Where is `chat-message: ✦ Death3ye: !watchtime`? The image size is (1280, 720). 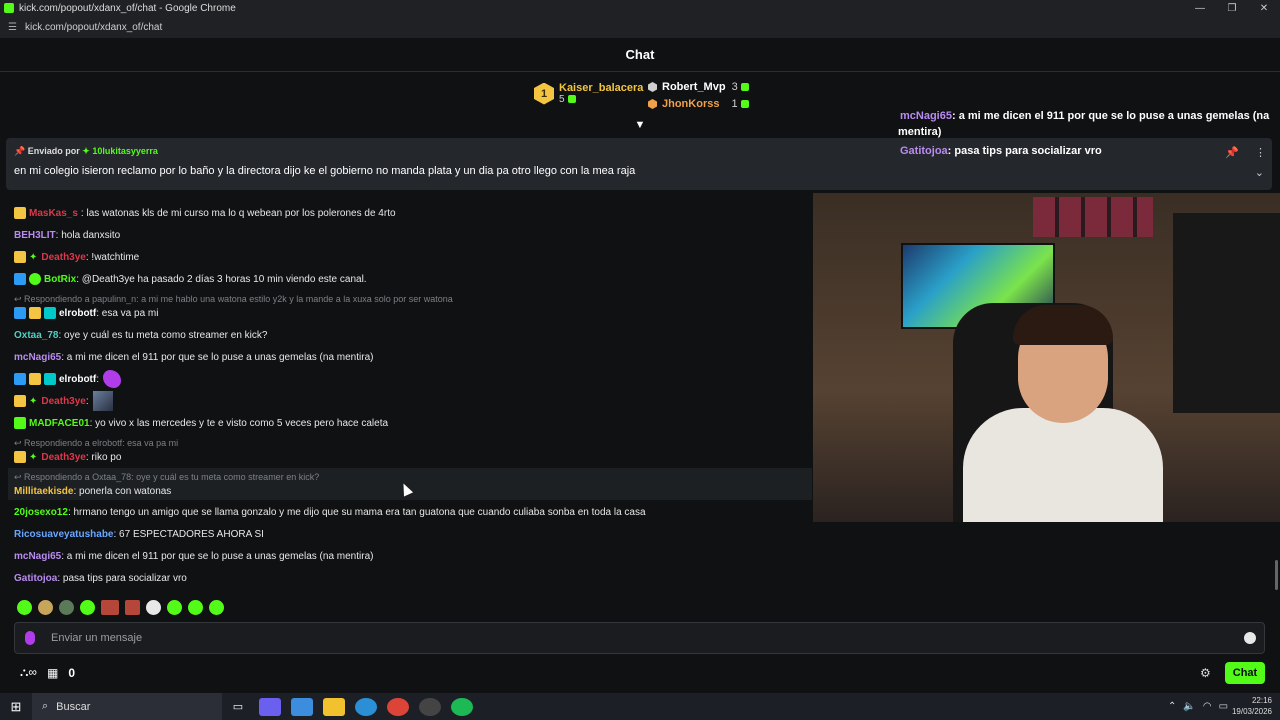 chat-message: ✦ Death3ye: !watchtime is located at coordinates (76, 257).